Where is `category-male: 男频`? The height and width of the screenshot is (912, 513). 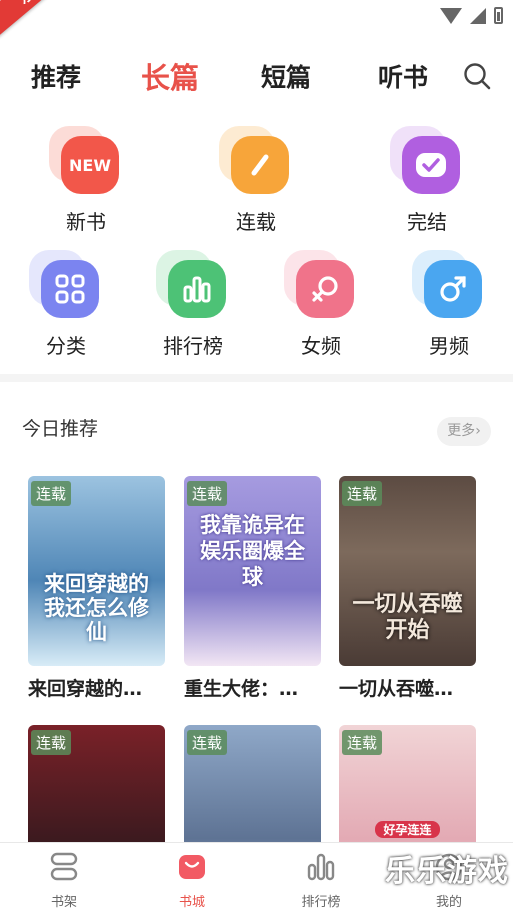
category-male: 男频 is located at coordinates (449, 304).